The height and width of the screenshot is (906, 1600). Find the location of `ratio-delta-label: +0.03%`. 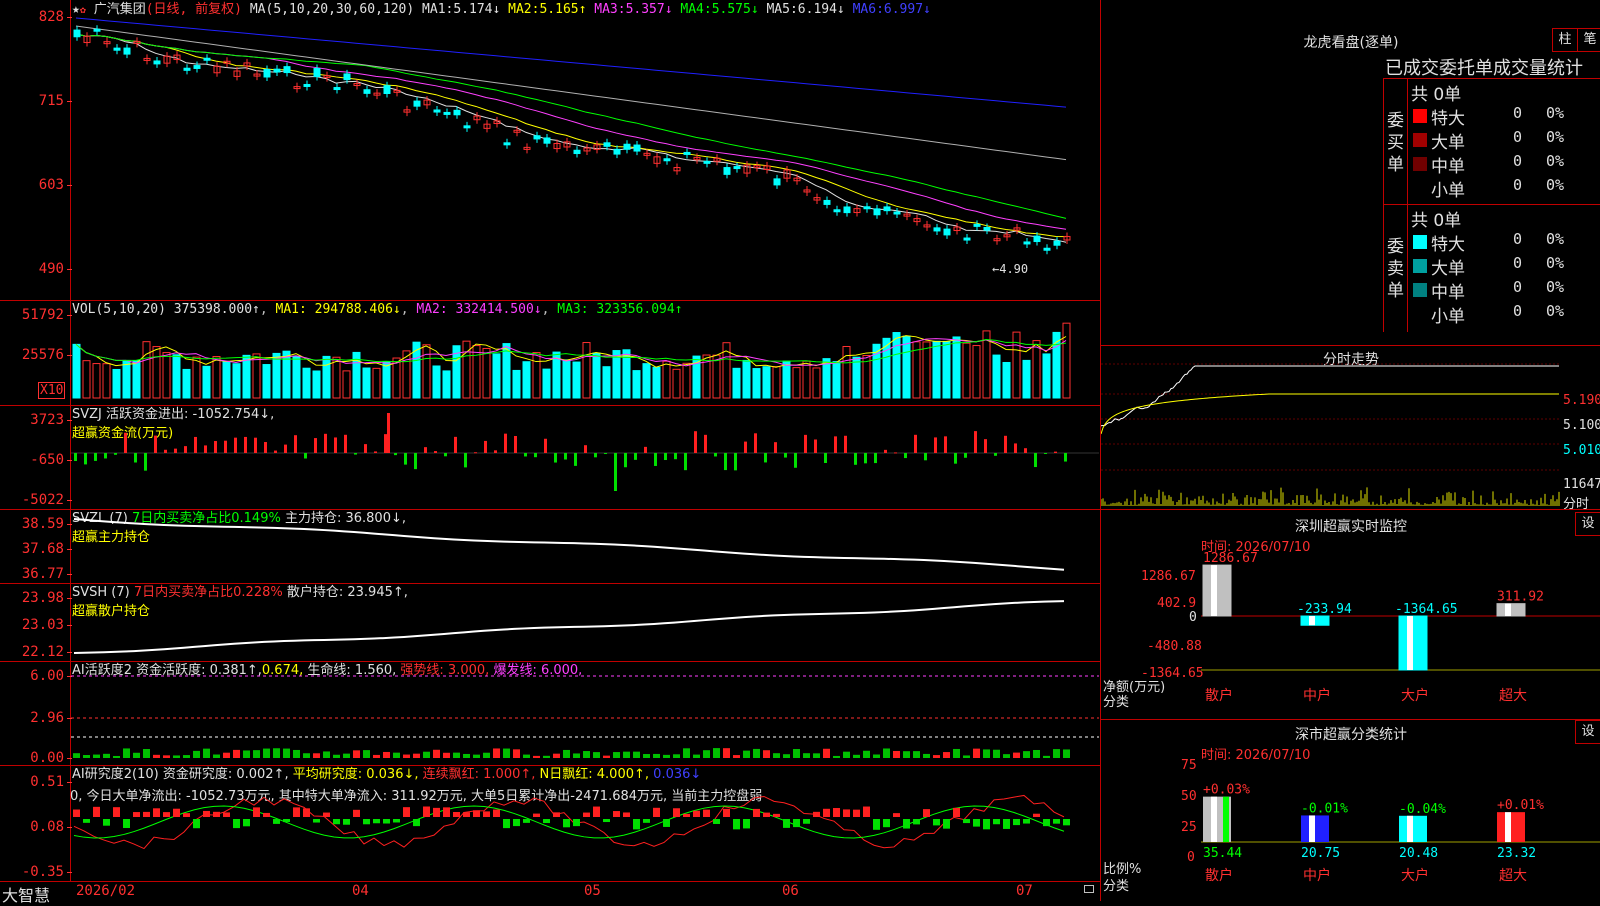

ratio-delta-label: +0.03% is located at coordinates (1226, 790).